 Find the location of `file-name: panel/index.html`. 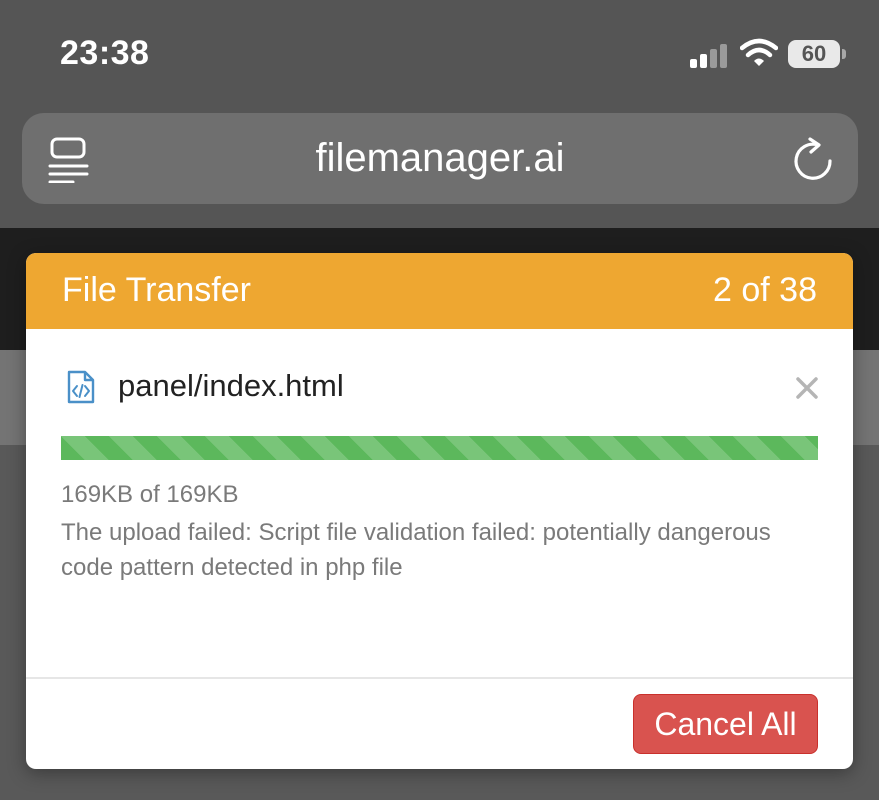

file-name: panel/index.html is located at coordinates (231, 385).